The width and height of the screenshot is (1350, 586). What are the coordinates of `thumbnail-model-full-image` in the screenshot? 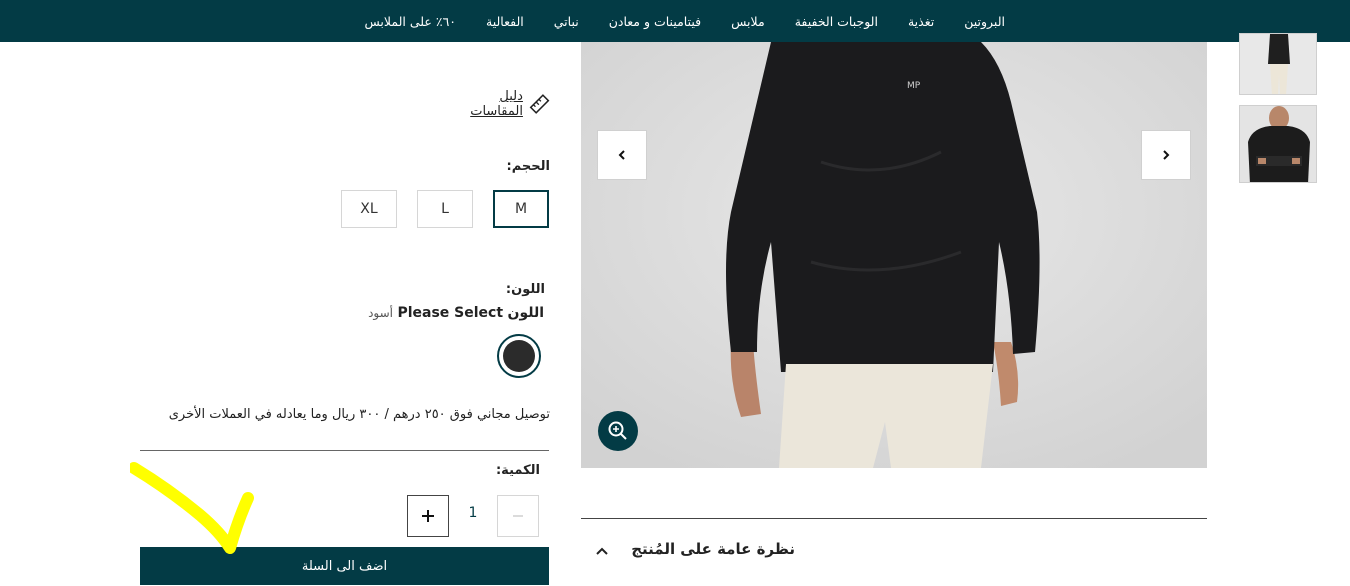 It's located at (1278, 64).